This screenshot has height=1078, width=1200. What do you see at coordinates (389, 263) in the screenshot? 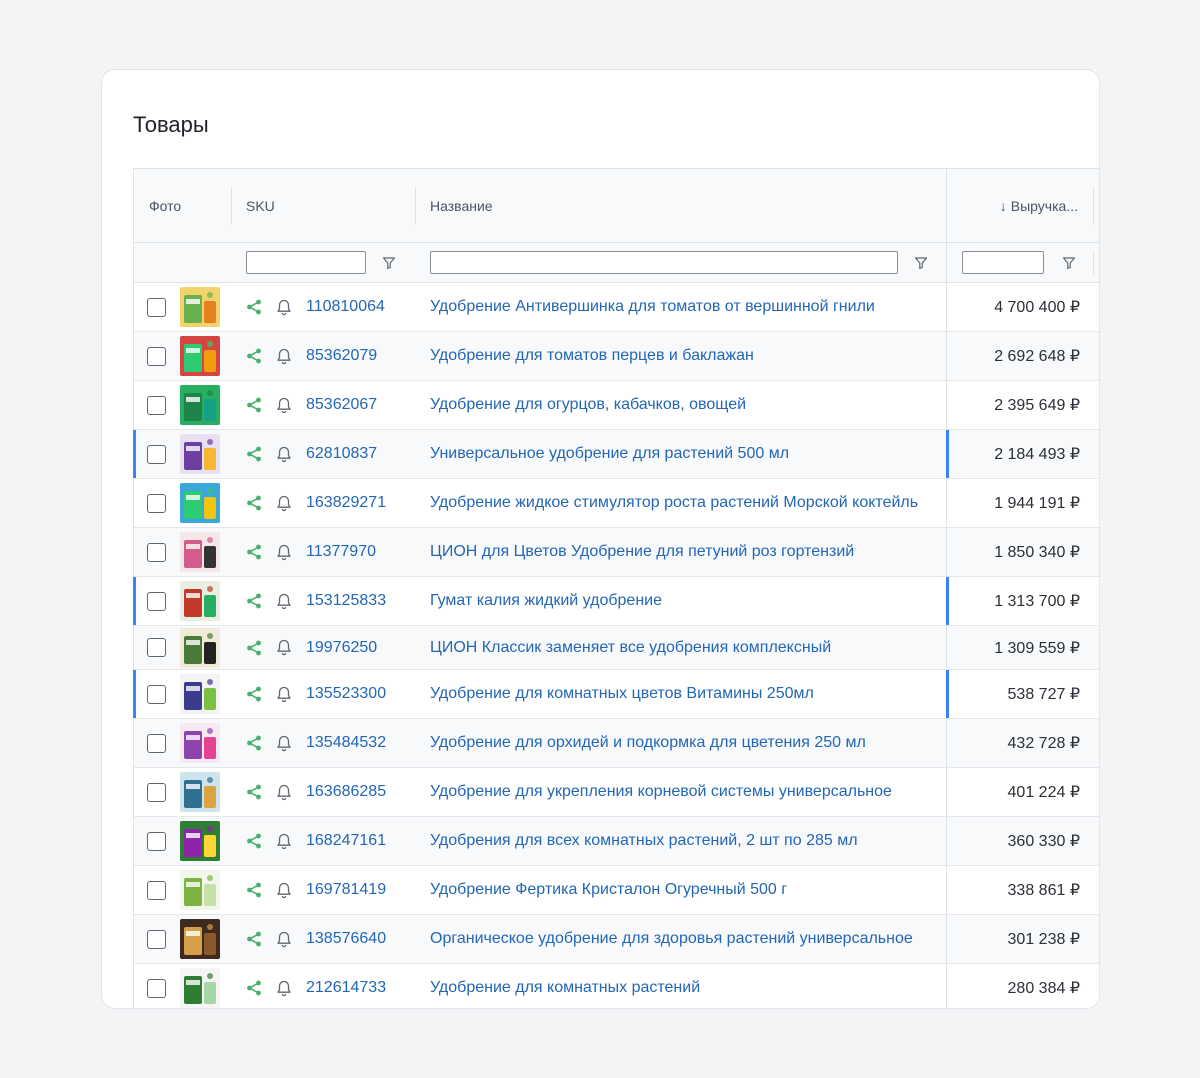
I see `sku-filter-icon` at bounding box center [389, 263].